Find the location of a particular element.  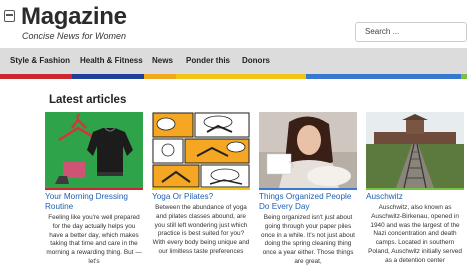

color-bar-extra is located at coordinates (464, 76).